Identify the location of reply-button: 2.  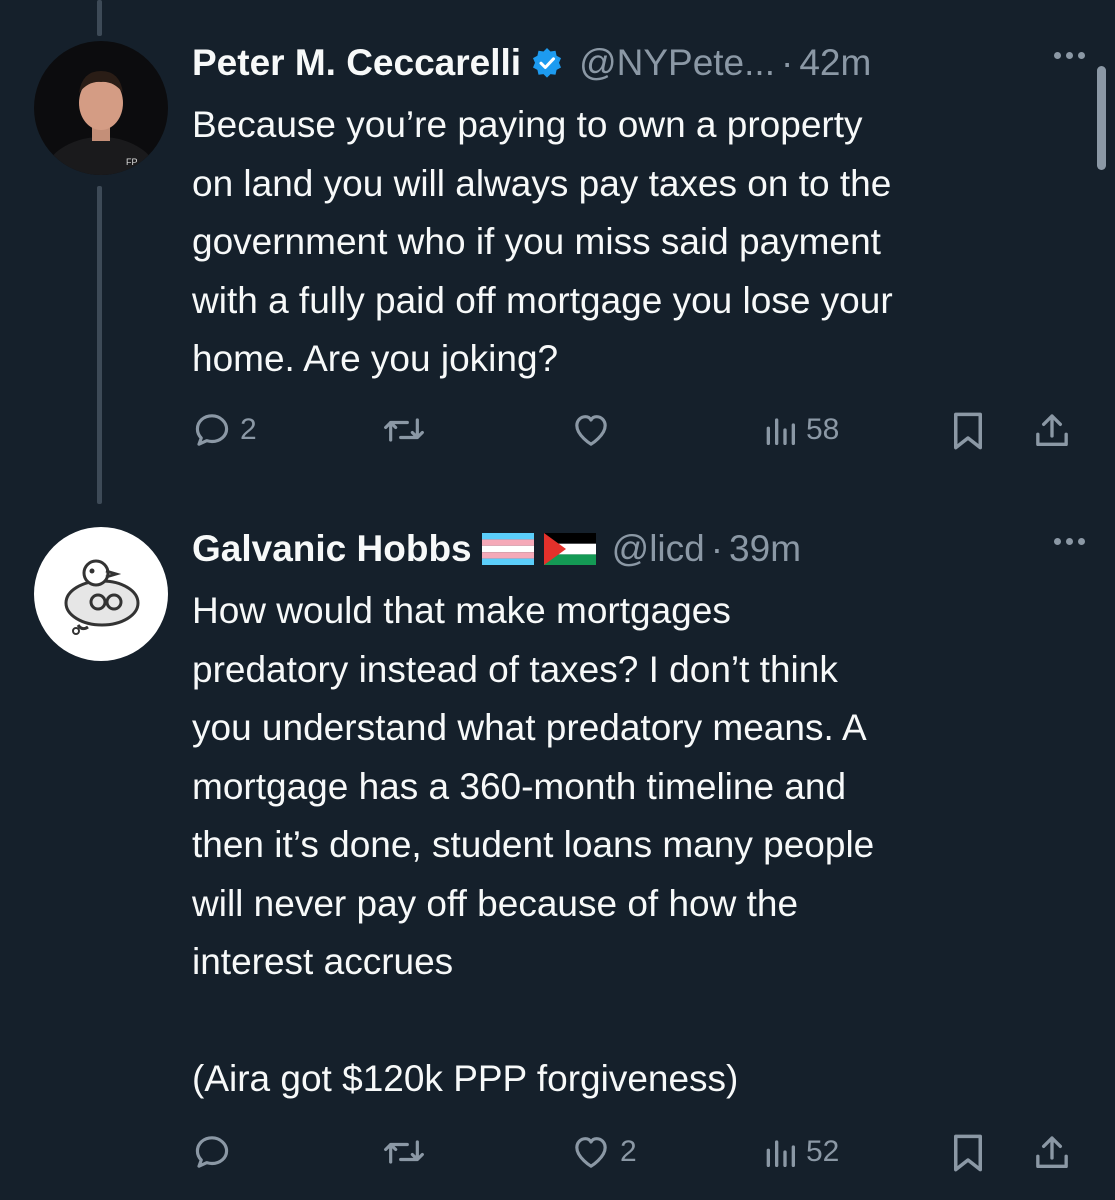
(224, 430).